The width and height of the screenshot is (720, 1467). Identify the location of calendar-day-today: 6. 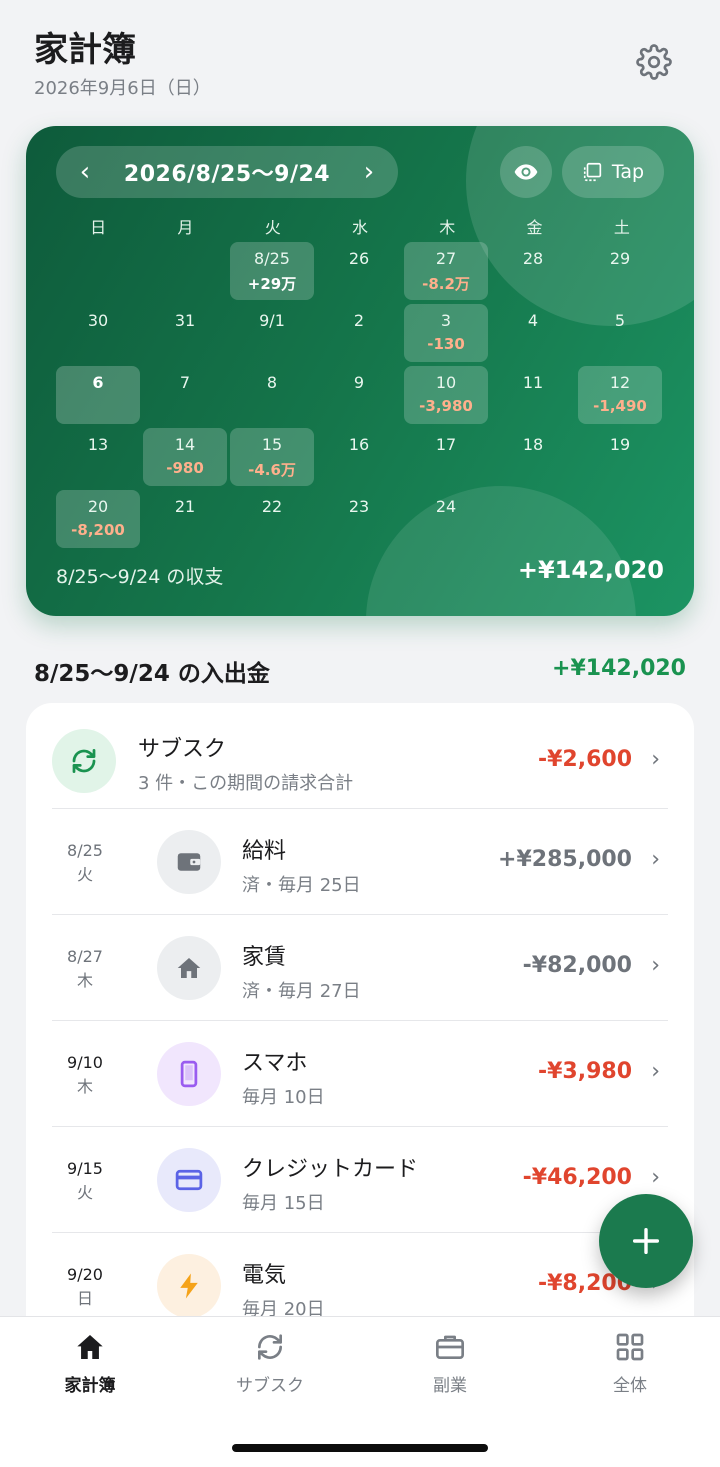
(98, 395).